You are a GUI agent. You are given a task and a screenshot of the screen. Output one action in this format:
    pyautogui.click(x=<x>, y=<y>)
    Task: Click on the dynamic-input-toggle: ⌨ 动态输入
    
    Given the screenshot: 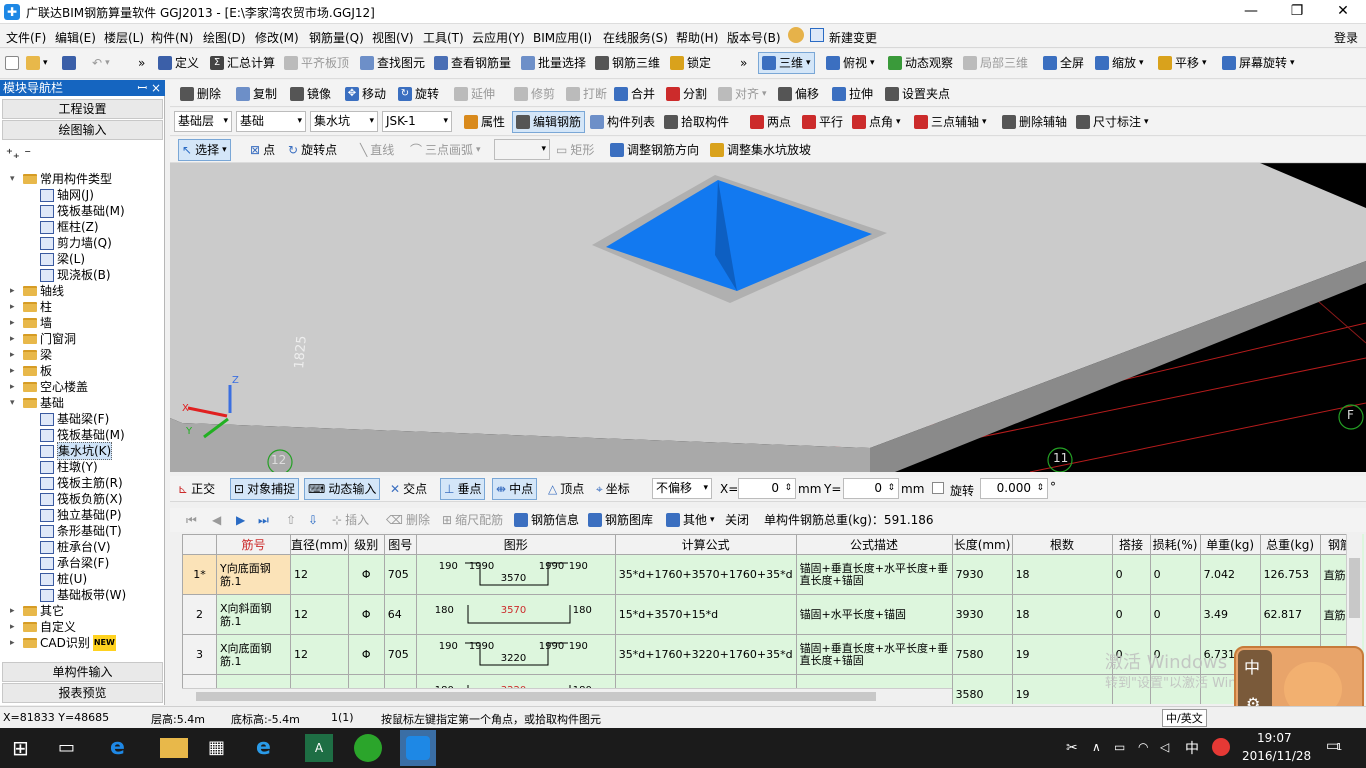 What is the action you would take?
    pyautogui.click(x=342, y=489)
    